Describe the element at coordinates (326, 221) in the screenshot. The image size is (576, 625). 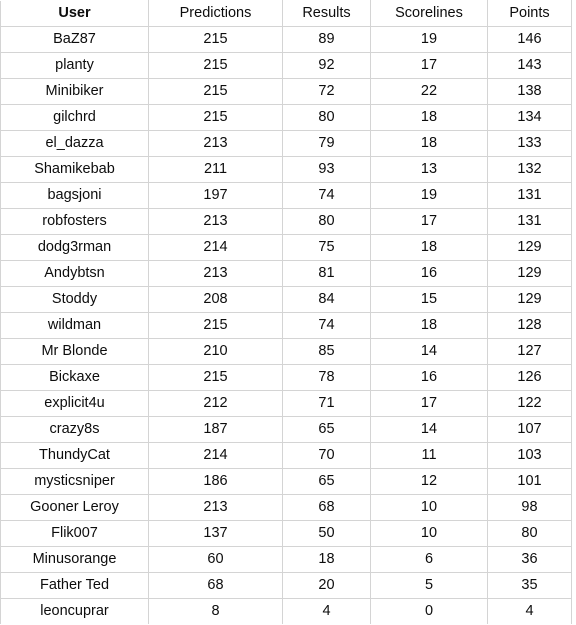
I see `cell-results: 80` at that location.